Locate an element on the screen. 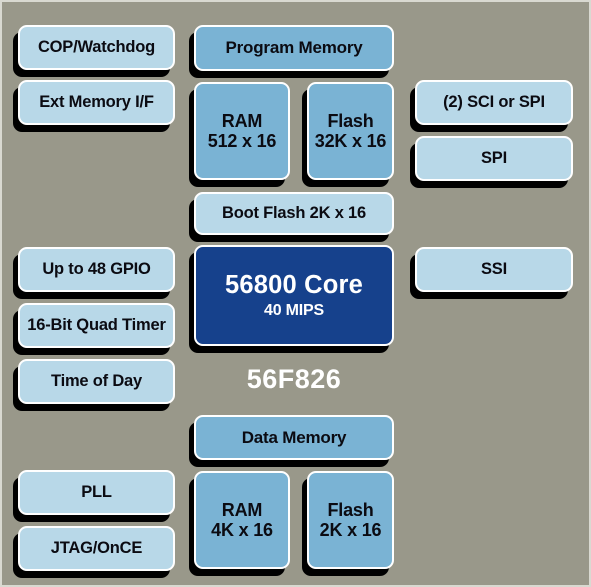  block-label: Data Memory is located at coordinates (294, 437).